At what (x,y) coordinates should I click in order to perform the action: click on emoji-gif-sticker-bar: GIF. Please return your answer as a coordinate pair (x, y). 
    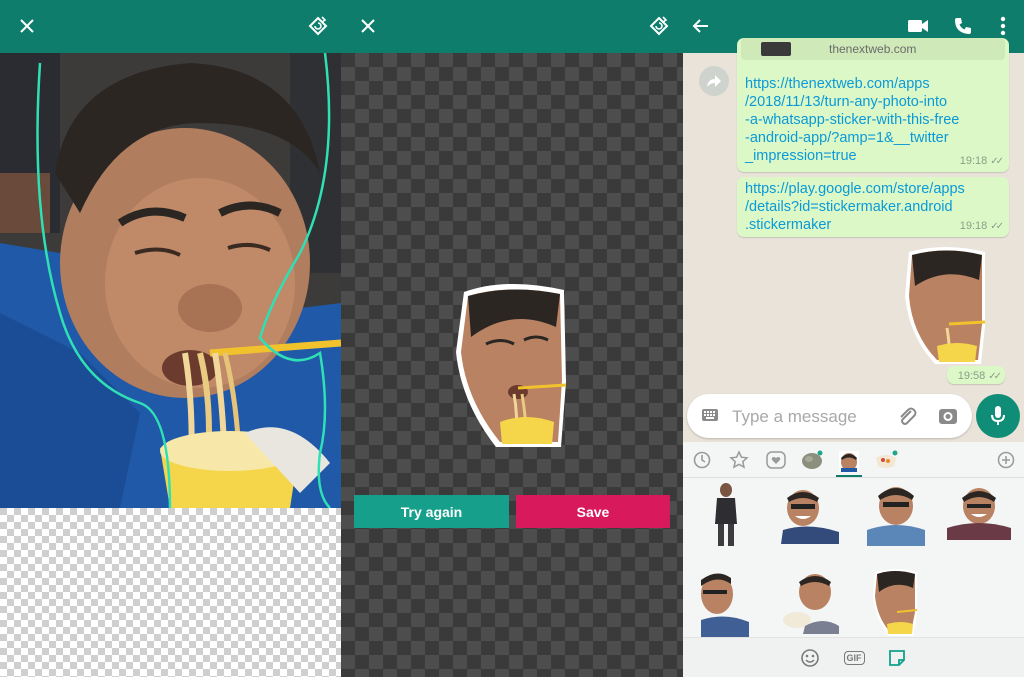
    Looking at the image, I should click on (853, 657).